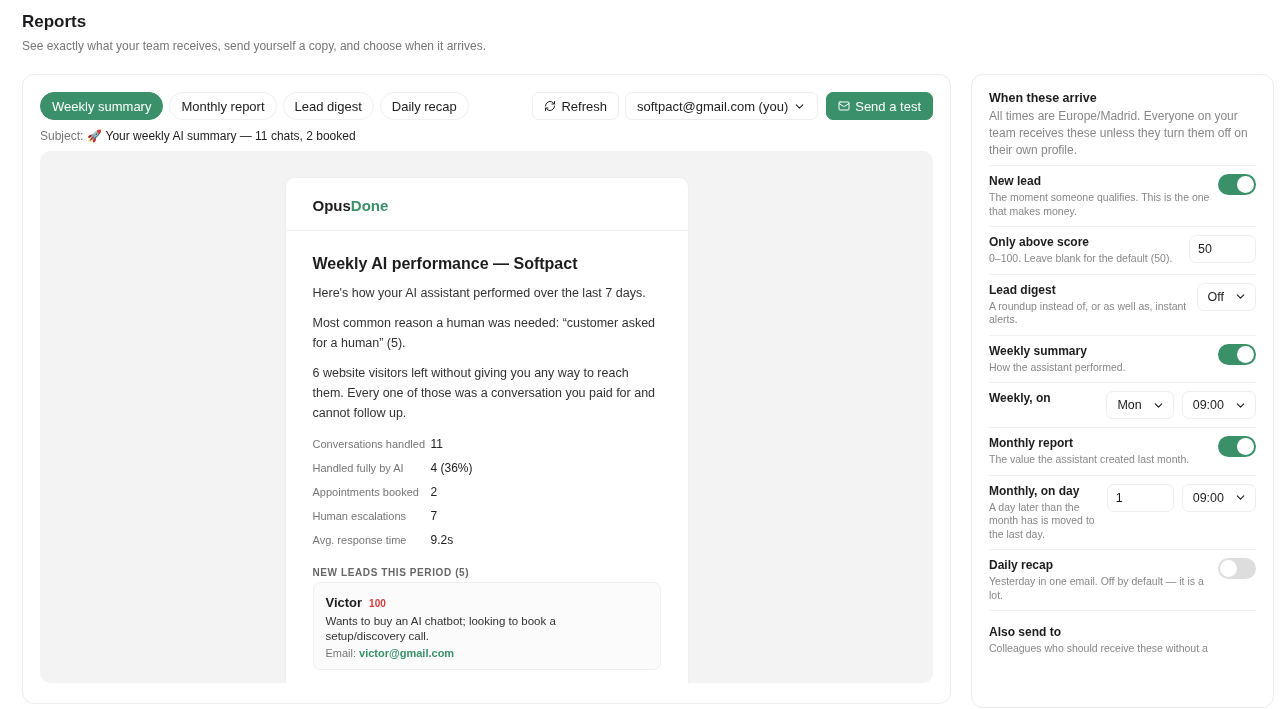 This screenshot has width=1280, height=709. What do you see at coordinates (1020, 398) in the screenshot?
I see `setting-title: Weekly, on` at bounding box center [1020, 398].